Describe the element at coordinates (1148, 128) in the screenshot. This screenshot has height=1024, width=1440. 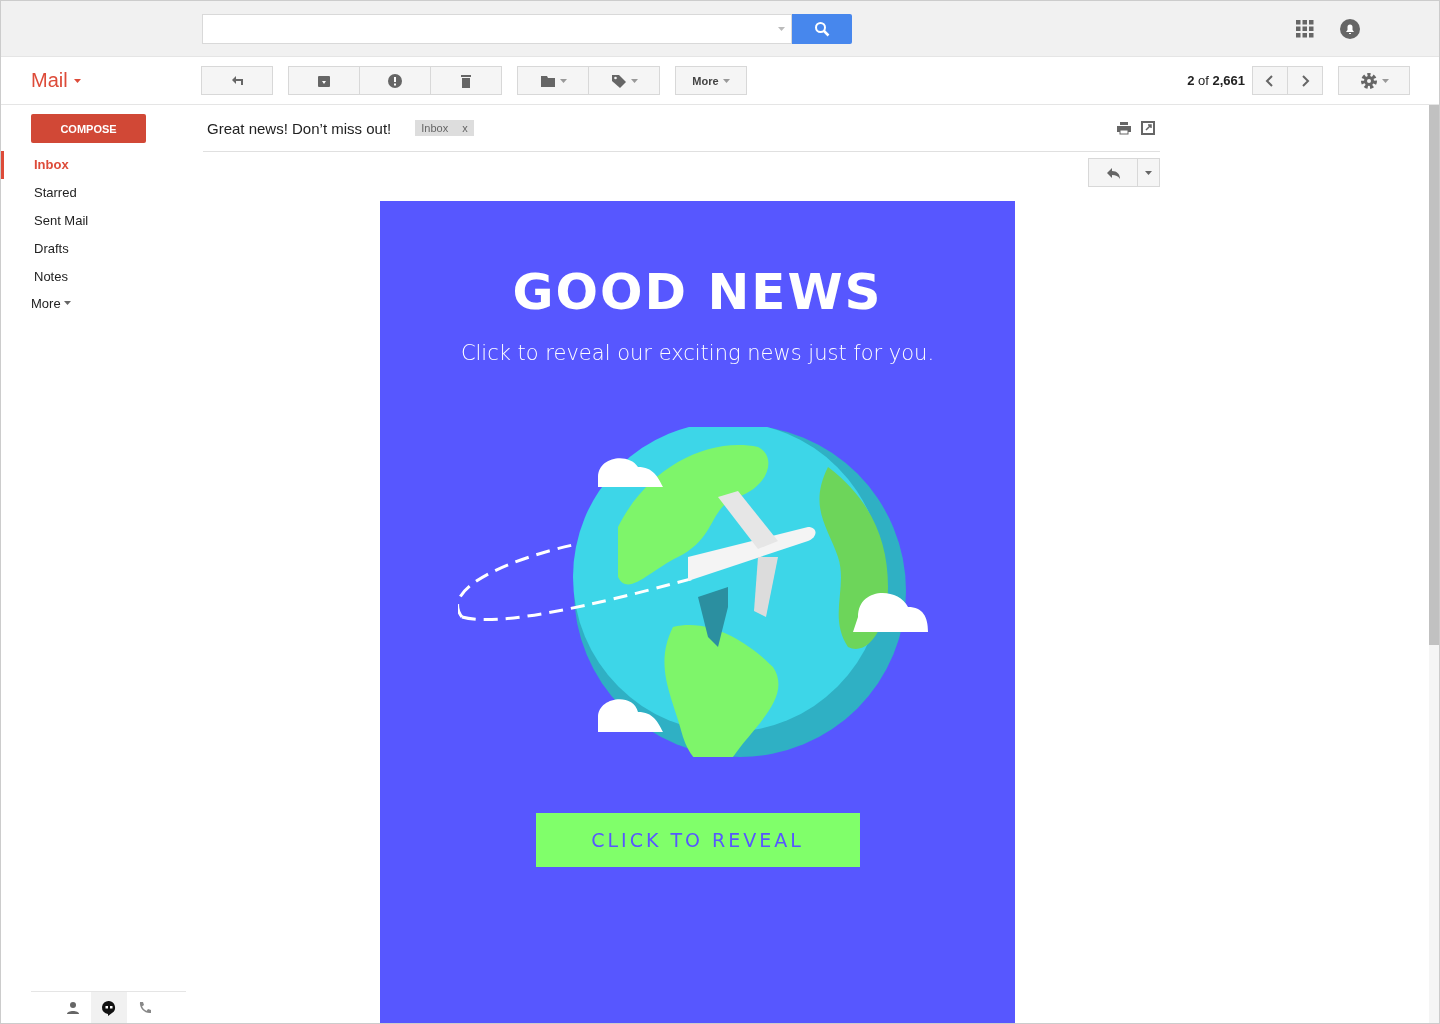
I see `new-window-icon` at that location.